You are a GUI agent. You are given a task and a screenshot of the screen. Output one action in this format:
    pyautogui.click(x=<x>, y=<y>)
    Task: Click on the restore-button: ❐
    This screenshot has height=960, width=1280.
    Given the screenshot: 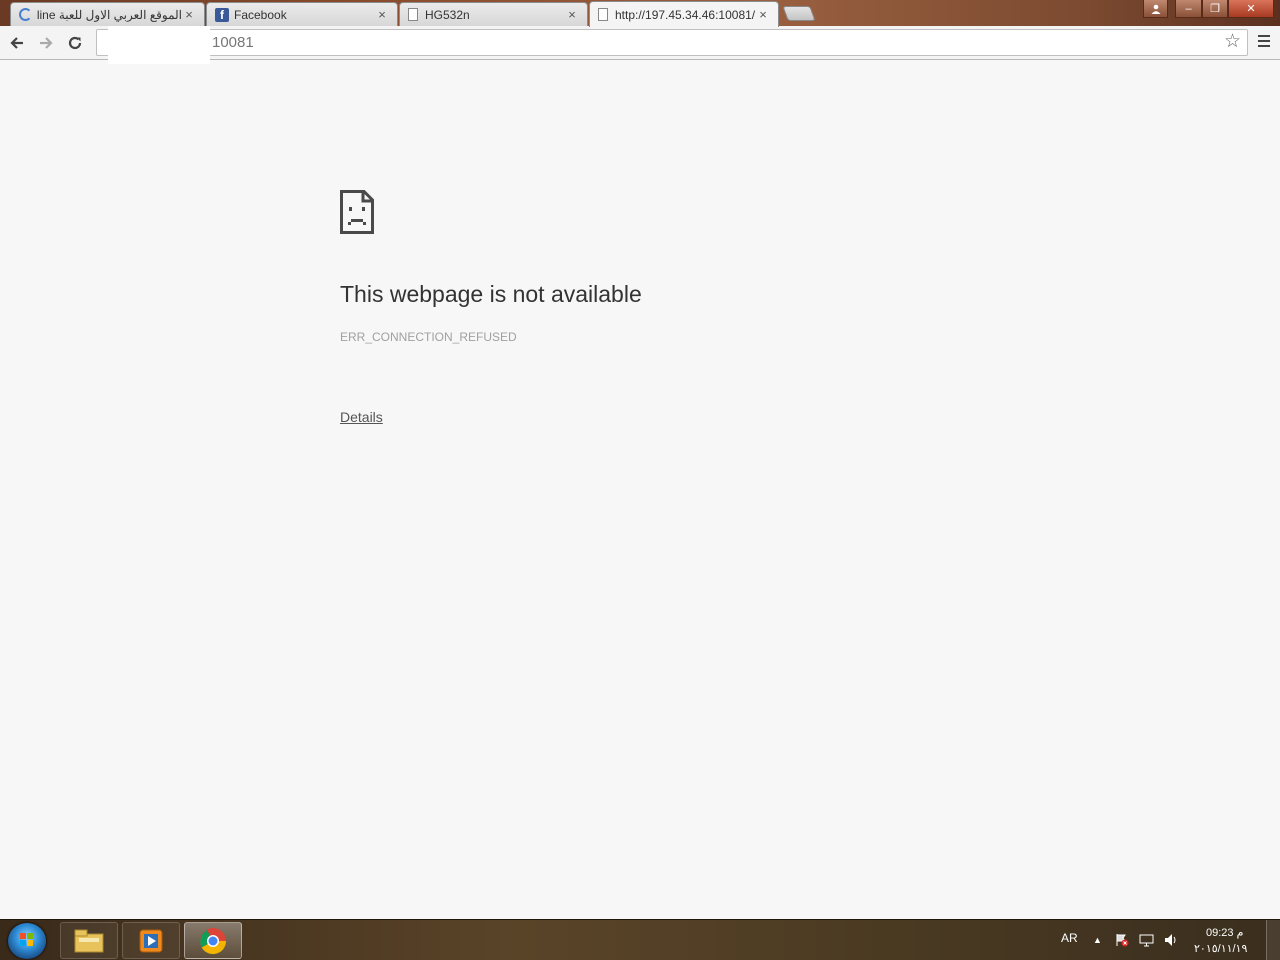 What is the action you would take?
    pyautogui.click(x=1215, y=9)
    